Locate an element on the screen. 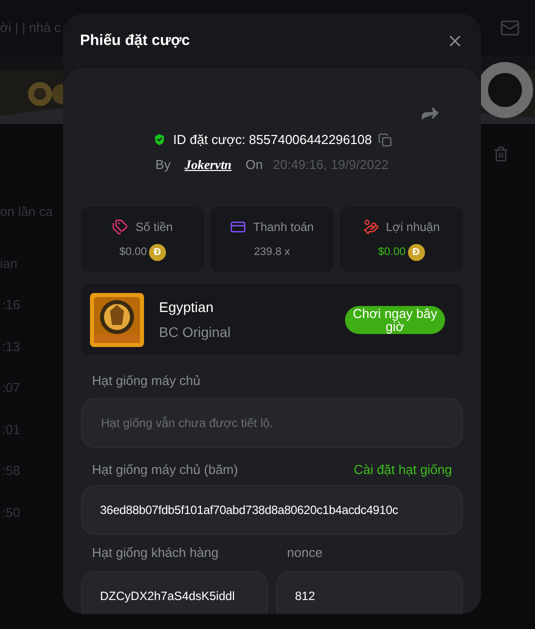 This screenshot has height=629, width=535. stat-value: 239.8 x is located at coordinates (272, 252).